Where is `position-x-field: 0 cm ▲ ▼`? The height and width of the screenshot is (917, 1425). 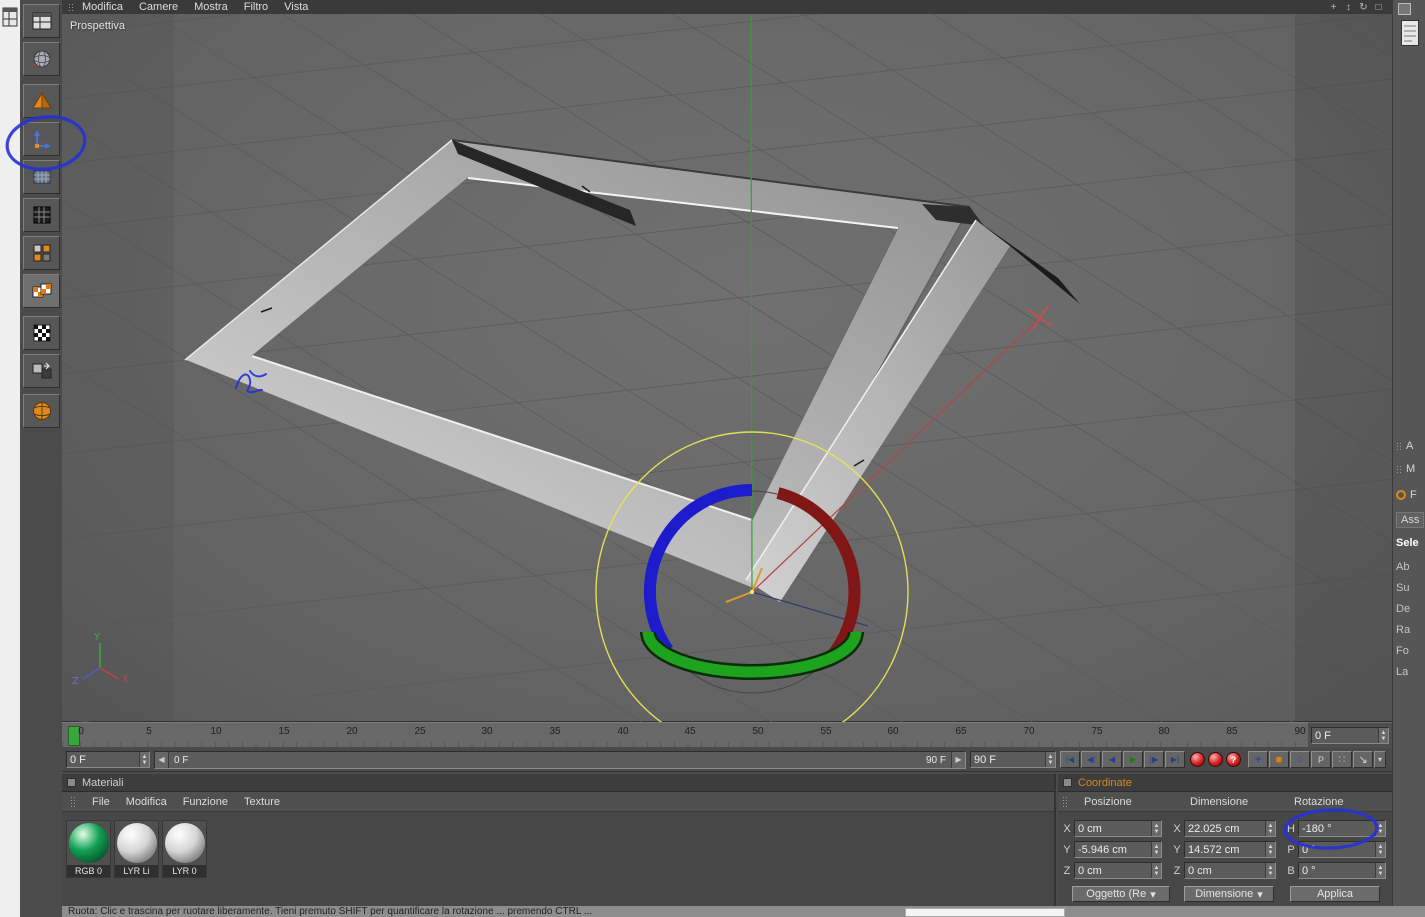 position-x-field: 0 cm ▲ ▼ is located at coordinates (1118, 828).